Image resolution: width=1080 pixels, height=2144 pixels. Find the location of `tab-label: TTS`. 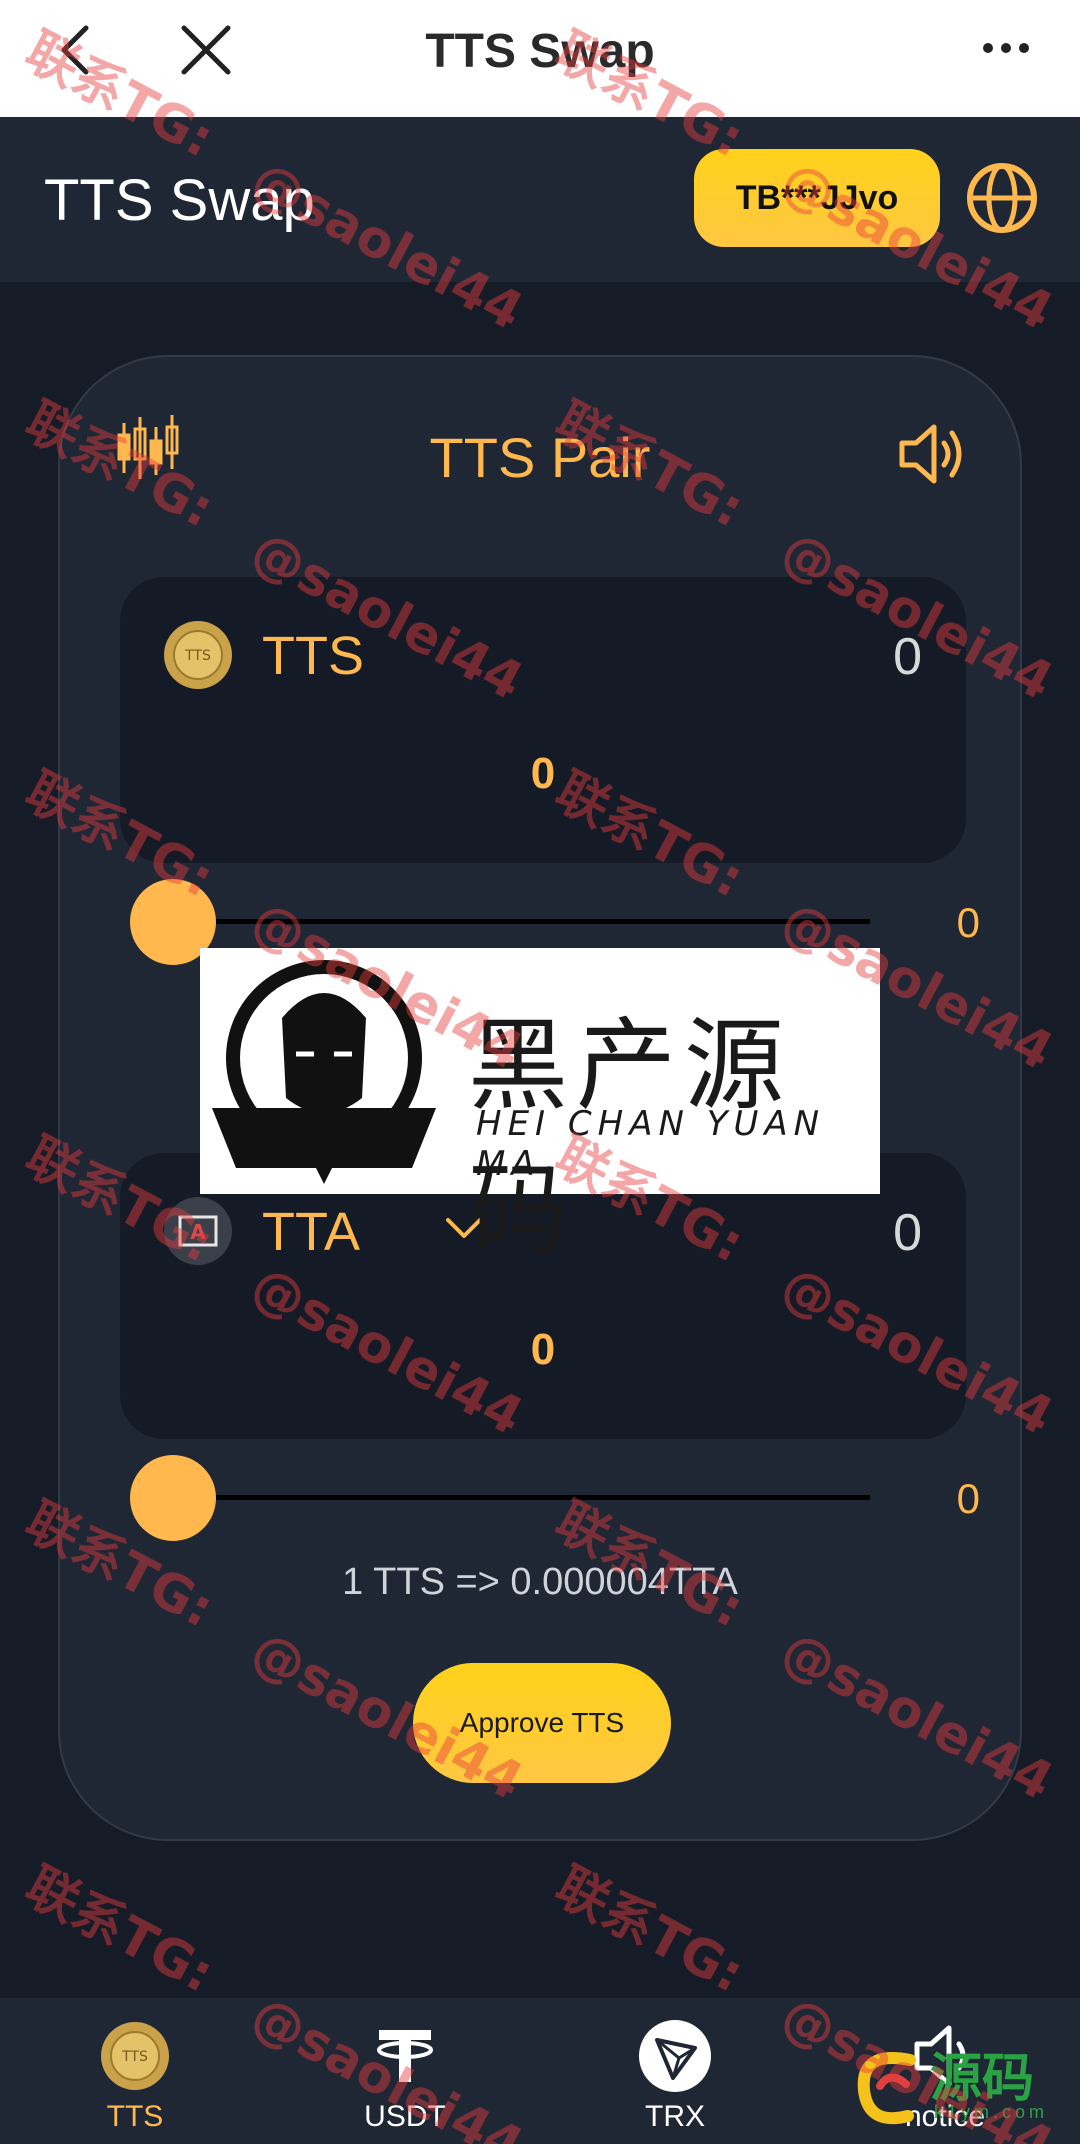

tab-label: TTS is located at coordinates (135, 2116).